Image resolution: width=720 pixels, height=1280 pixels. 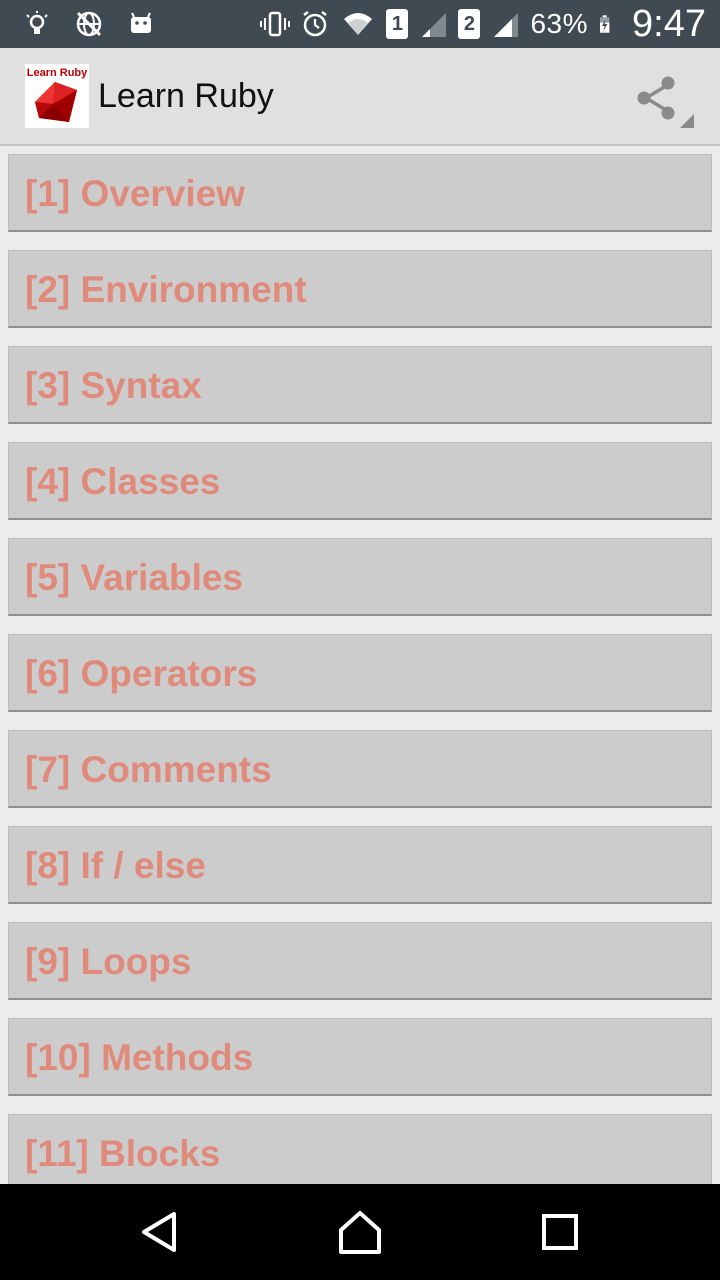 What do you see at coordinates (360, 961) in the screenshot?
I see `lesson-item: [9] Loops` at bounding box center [360, 961].